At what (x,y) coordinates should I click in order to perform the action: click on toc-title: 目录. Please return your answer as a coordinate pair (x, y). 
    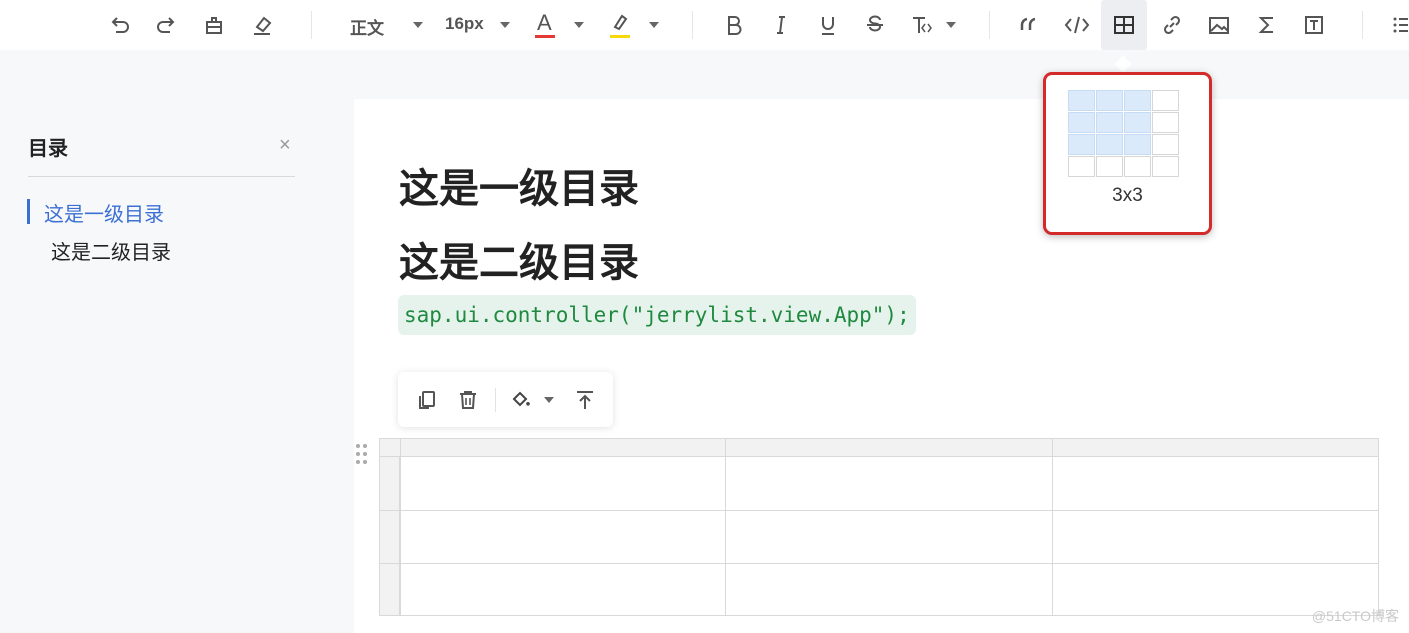
    Looking at the image, I should click on (48, 149).